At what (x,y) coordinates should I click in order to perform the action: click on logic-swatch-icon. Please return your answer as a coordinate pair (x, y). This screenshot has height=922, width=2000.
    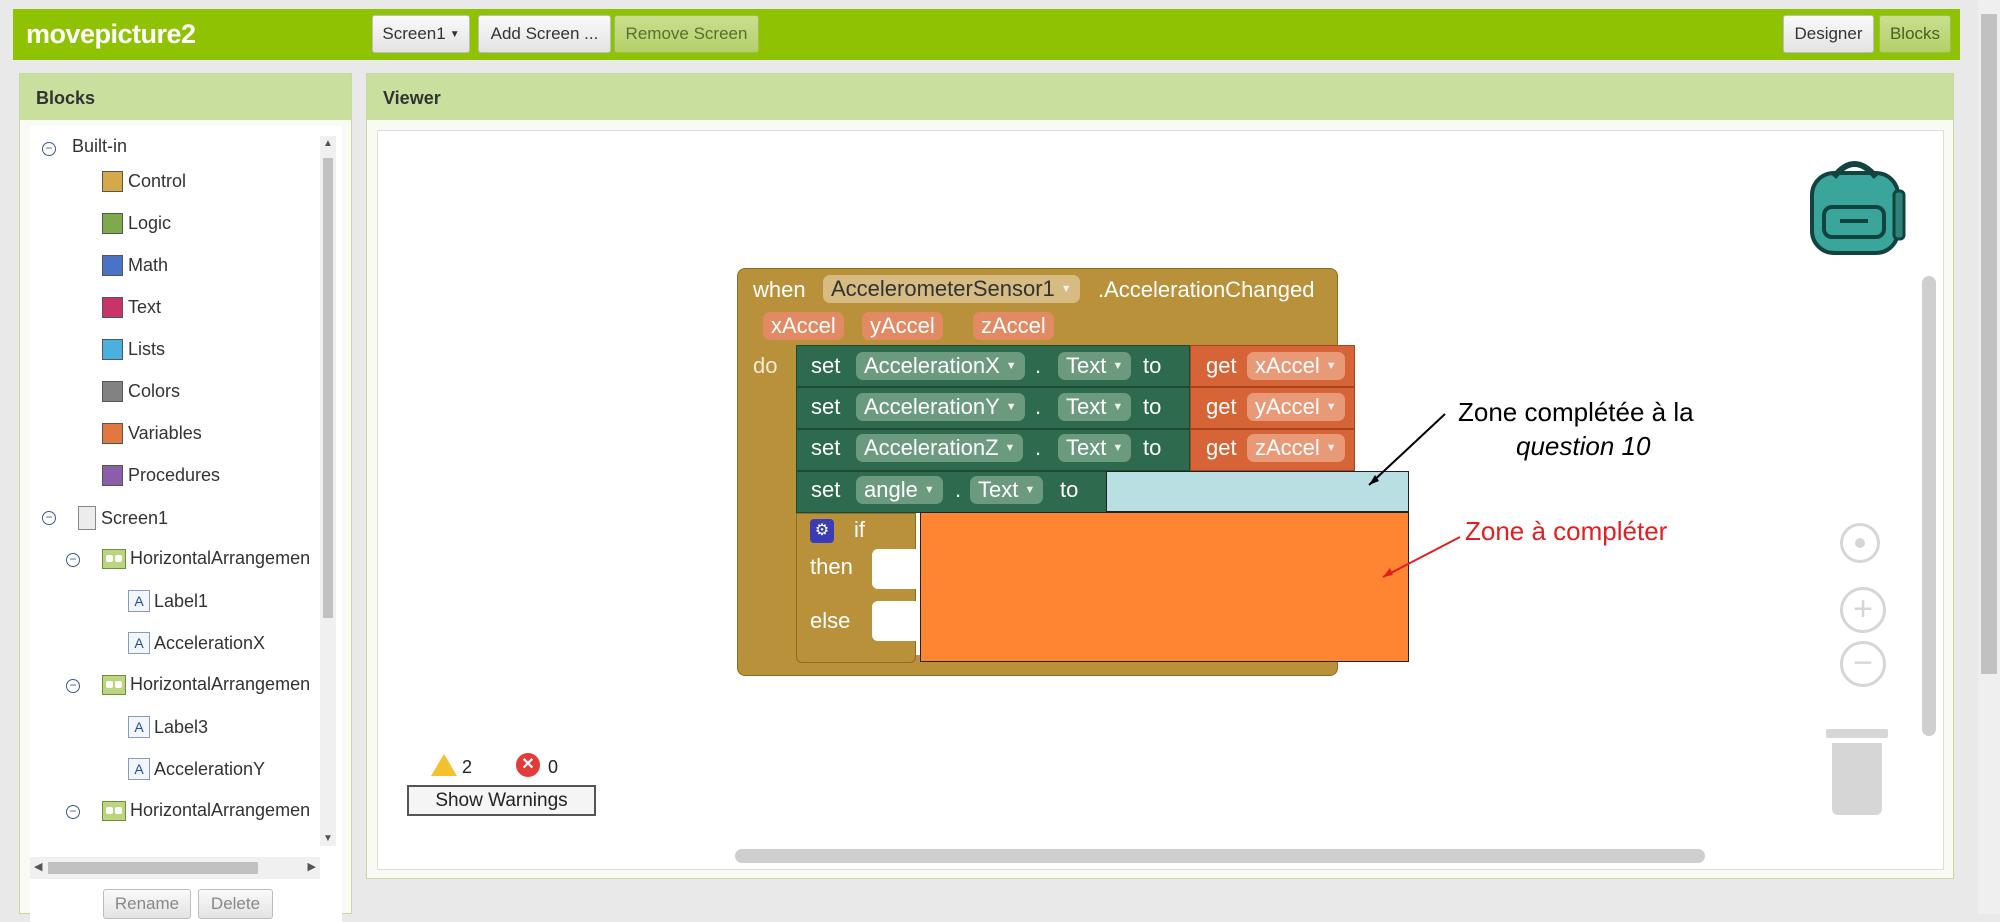
    Looking at the image, I should click on (112, 223).